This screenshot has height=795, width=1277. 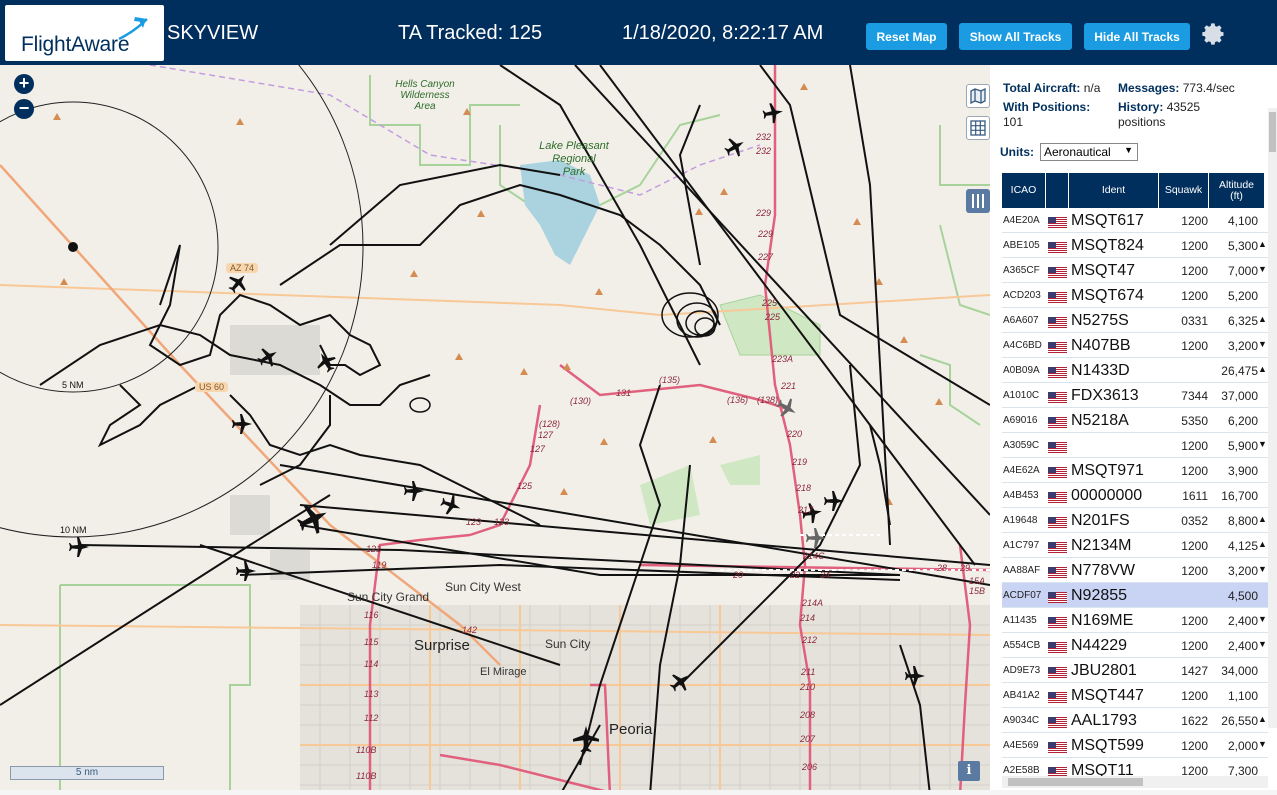 What do you see at coordinates (1135, 495) in the screenshot?
I see `table-row: A4B453 00000000 1611 16,700` at bounding box center [1135, 495].